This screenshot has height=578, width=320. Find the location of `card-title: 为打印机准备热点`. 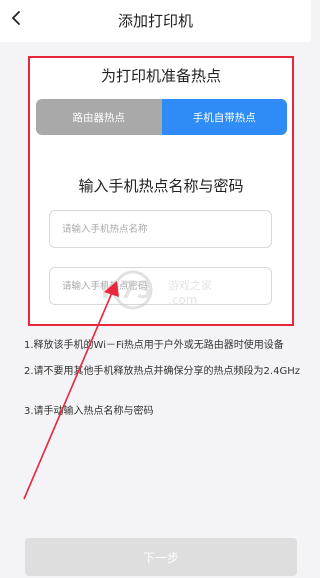

card-title: 为打印机准备热点 is located at coordinates (160, 76).